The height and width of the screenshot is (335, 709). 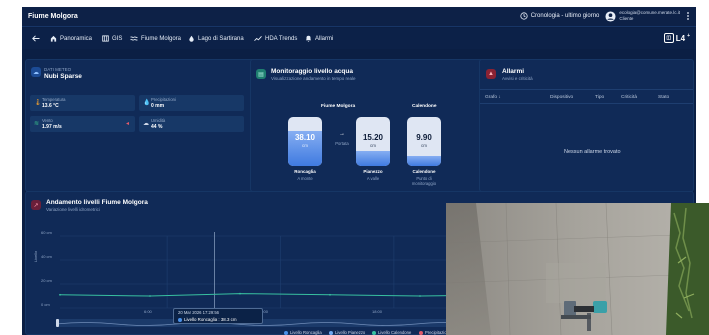 I want to click on water-gauge-icon: ▤, so click(x=261, y=74).